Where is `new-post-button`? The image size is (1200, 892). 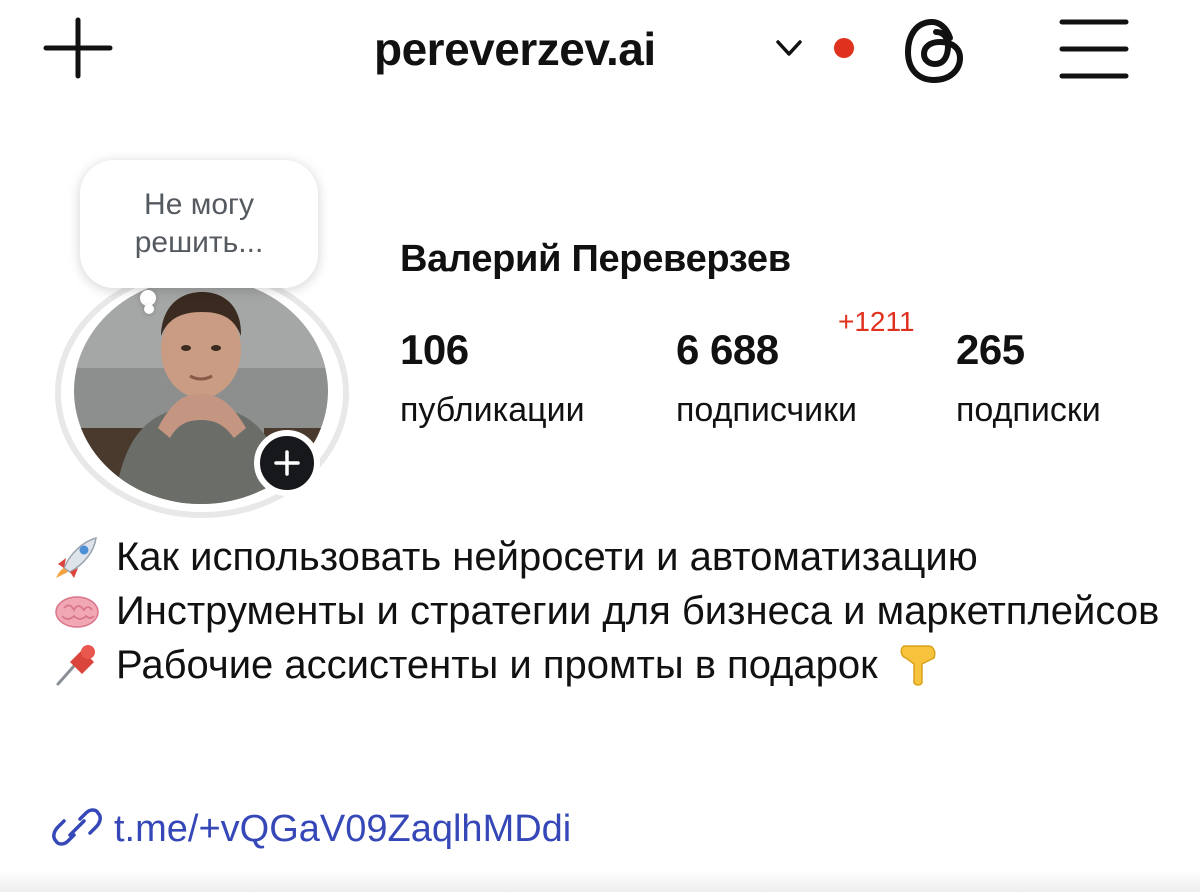 new-post-button is located at coordinates (78, 48).